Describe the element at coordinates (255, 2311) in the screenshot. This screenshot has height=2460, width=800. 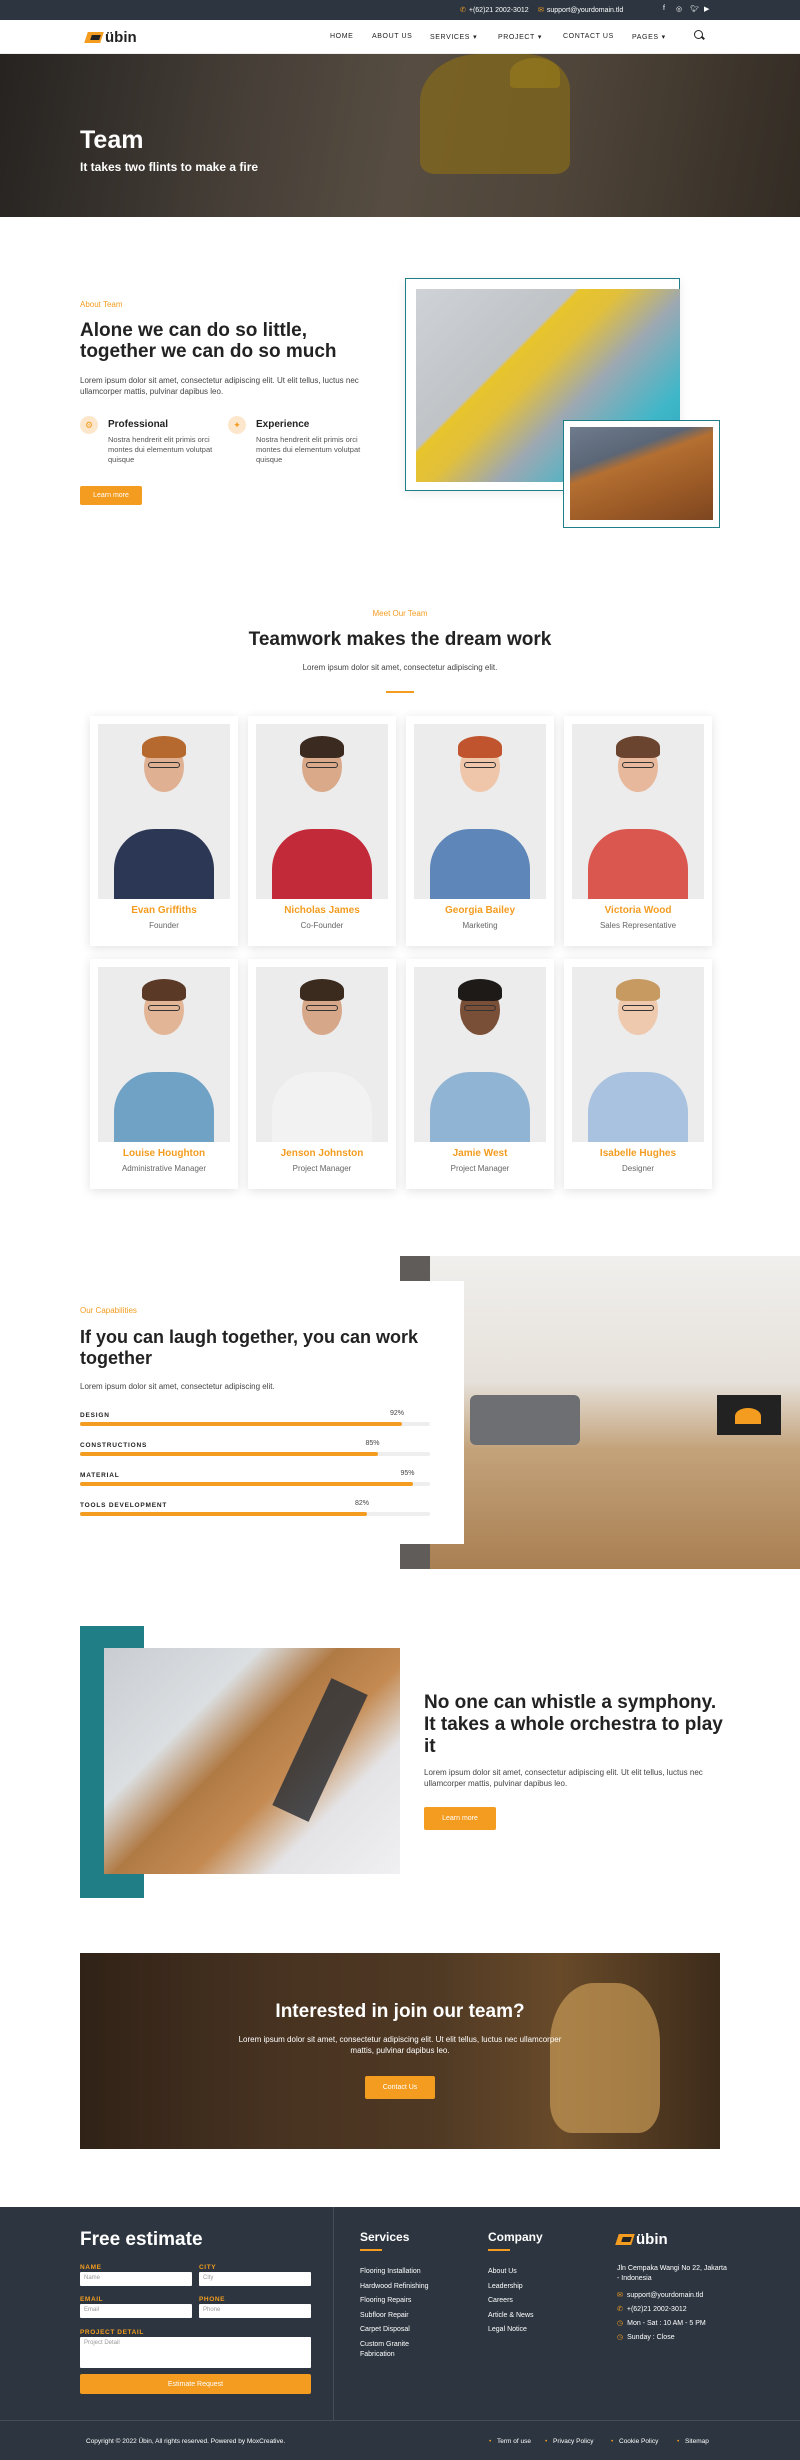
I see `phone-input: Phone` at that location.